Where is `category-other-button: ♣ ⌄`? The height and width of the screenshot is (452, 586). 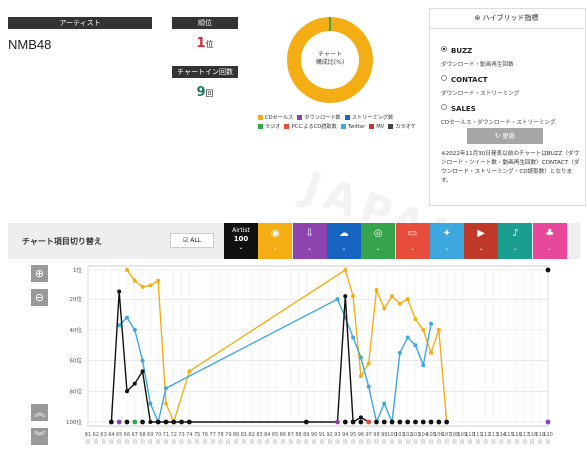 category-other-button: ♣ ⌄ is located at coordinates (549, 241).